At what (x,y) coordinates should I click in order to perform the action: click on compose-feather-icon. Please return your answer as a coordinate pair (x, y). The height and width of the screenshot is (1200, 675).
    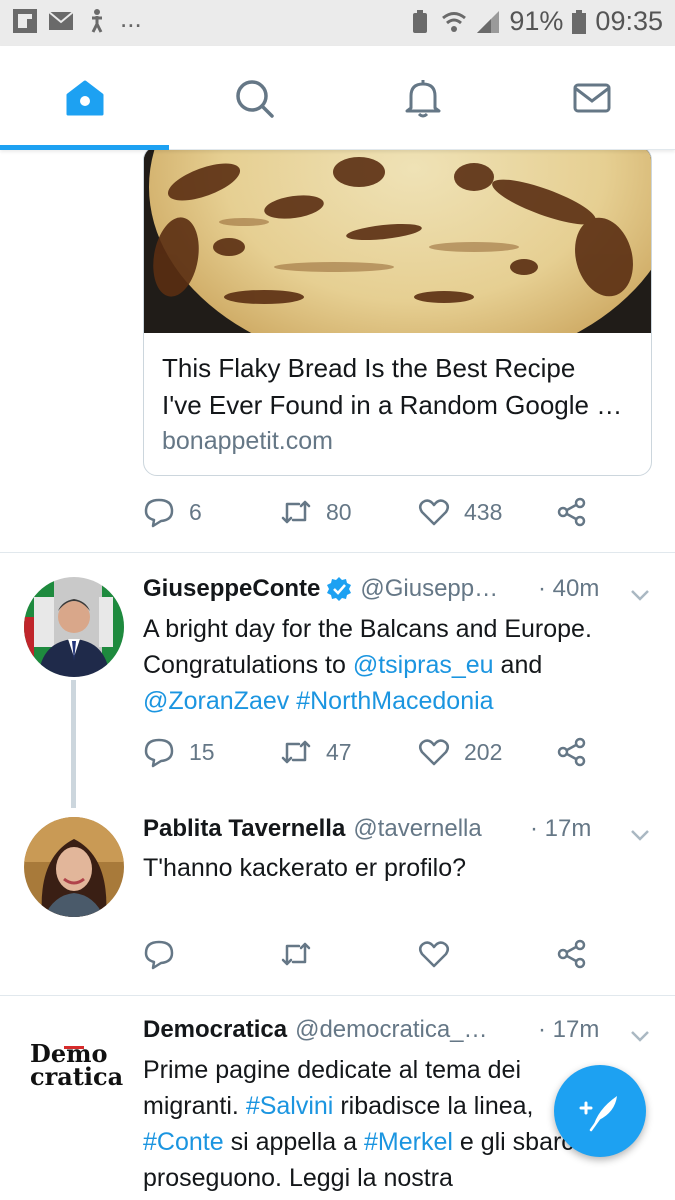
    Looking at the image, I should click on (598, 1114).